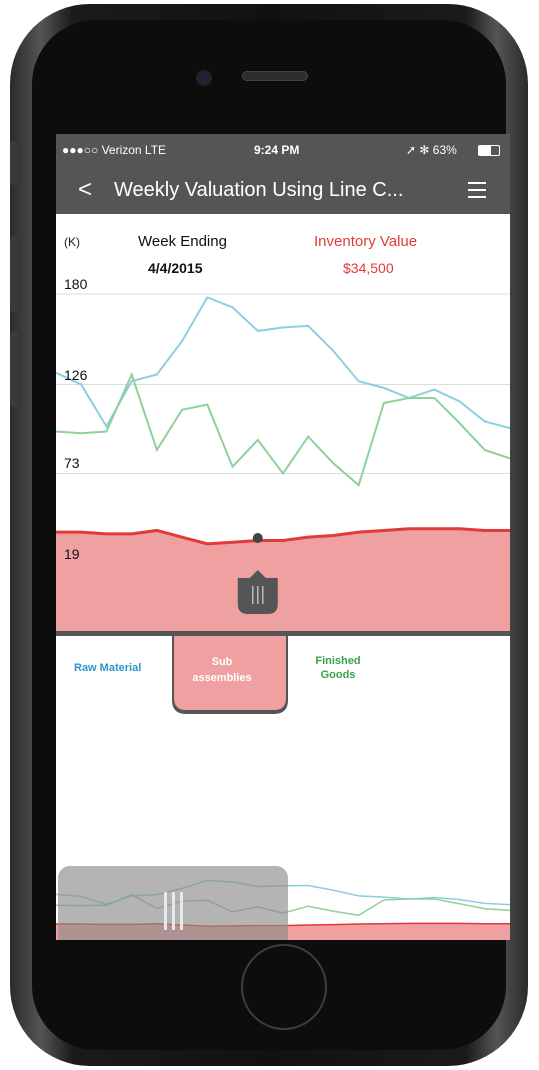 This screenshot has height=1070, width=539. I want to click on y-tick-label: 126, so click(76, 374).